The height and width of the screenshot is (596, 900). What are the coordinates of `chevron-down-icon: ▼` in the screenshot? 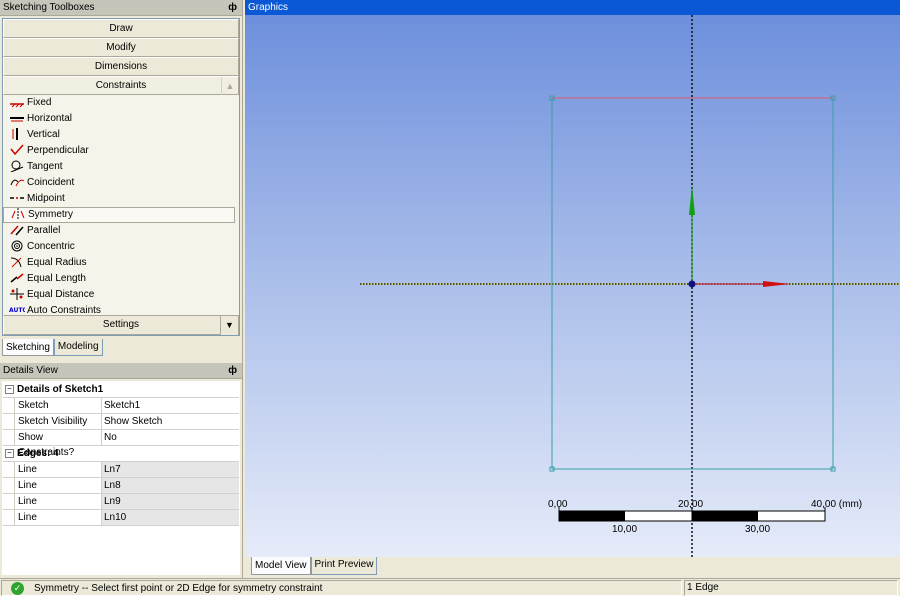 It's located at (229, 325).